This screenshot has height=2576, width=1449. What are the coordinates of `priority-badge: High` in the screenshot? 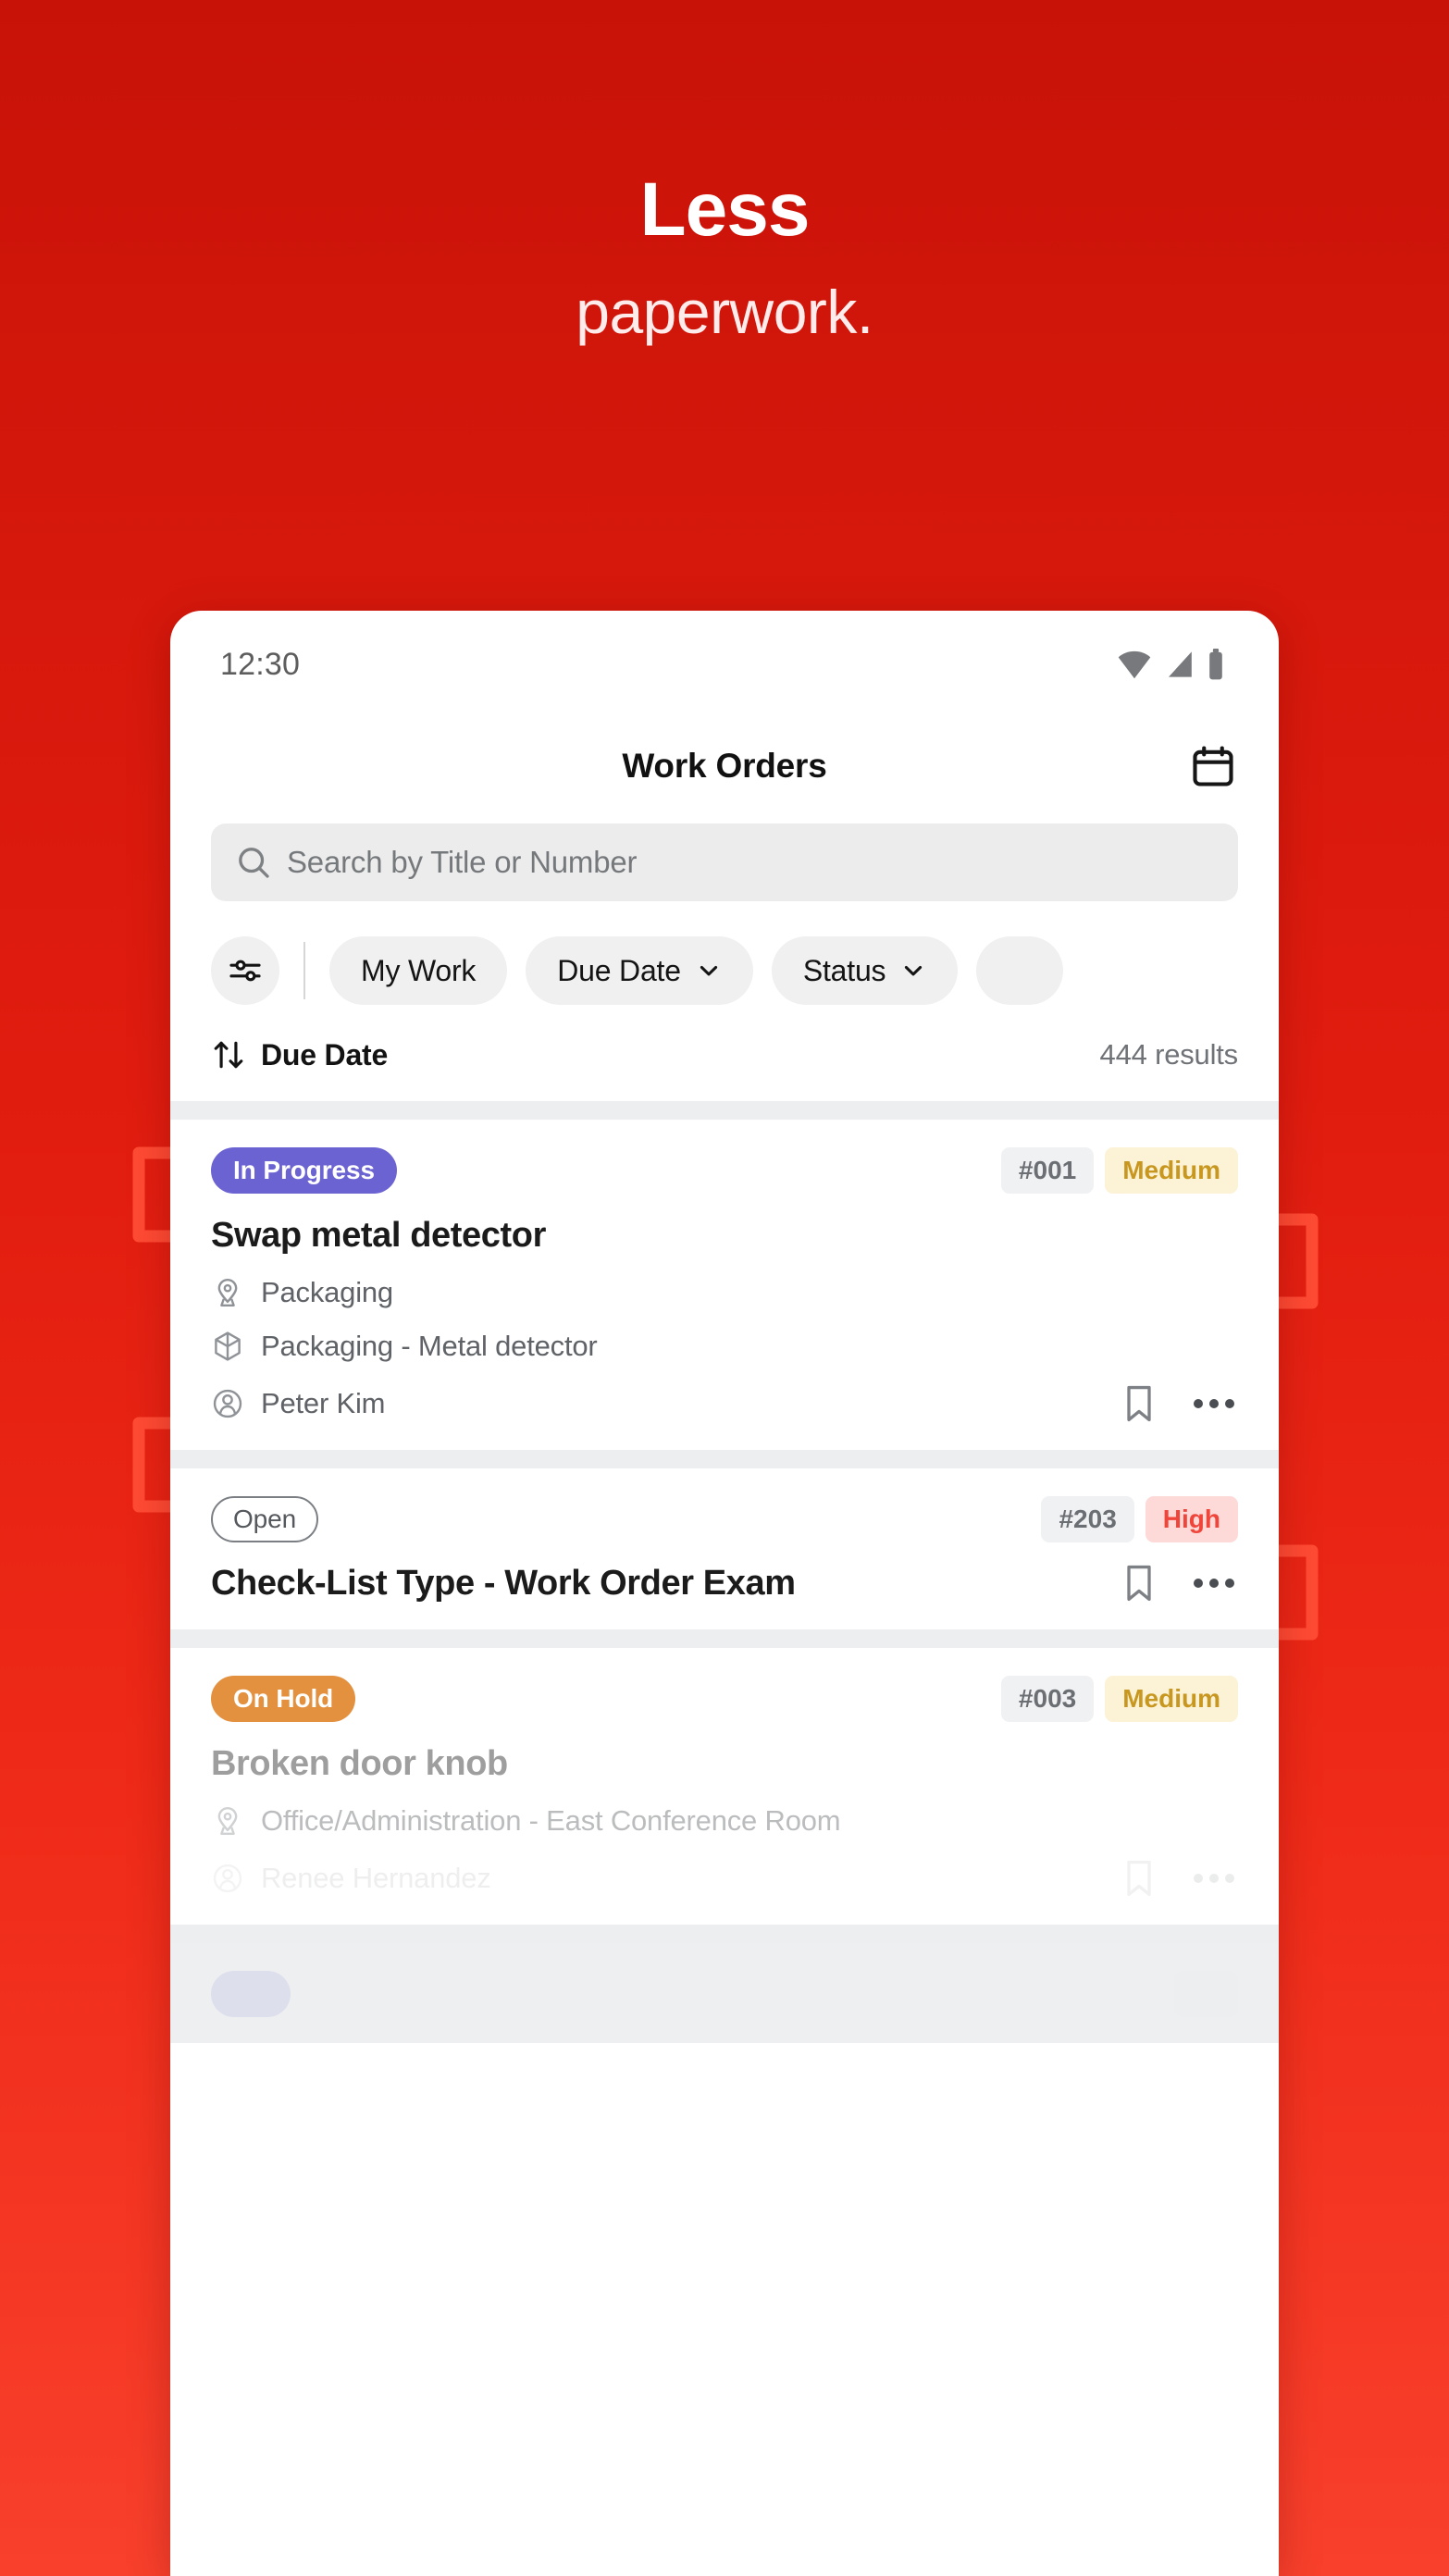 It's located at (1192, 1519).